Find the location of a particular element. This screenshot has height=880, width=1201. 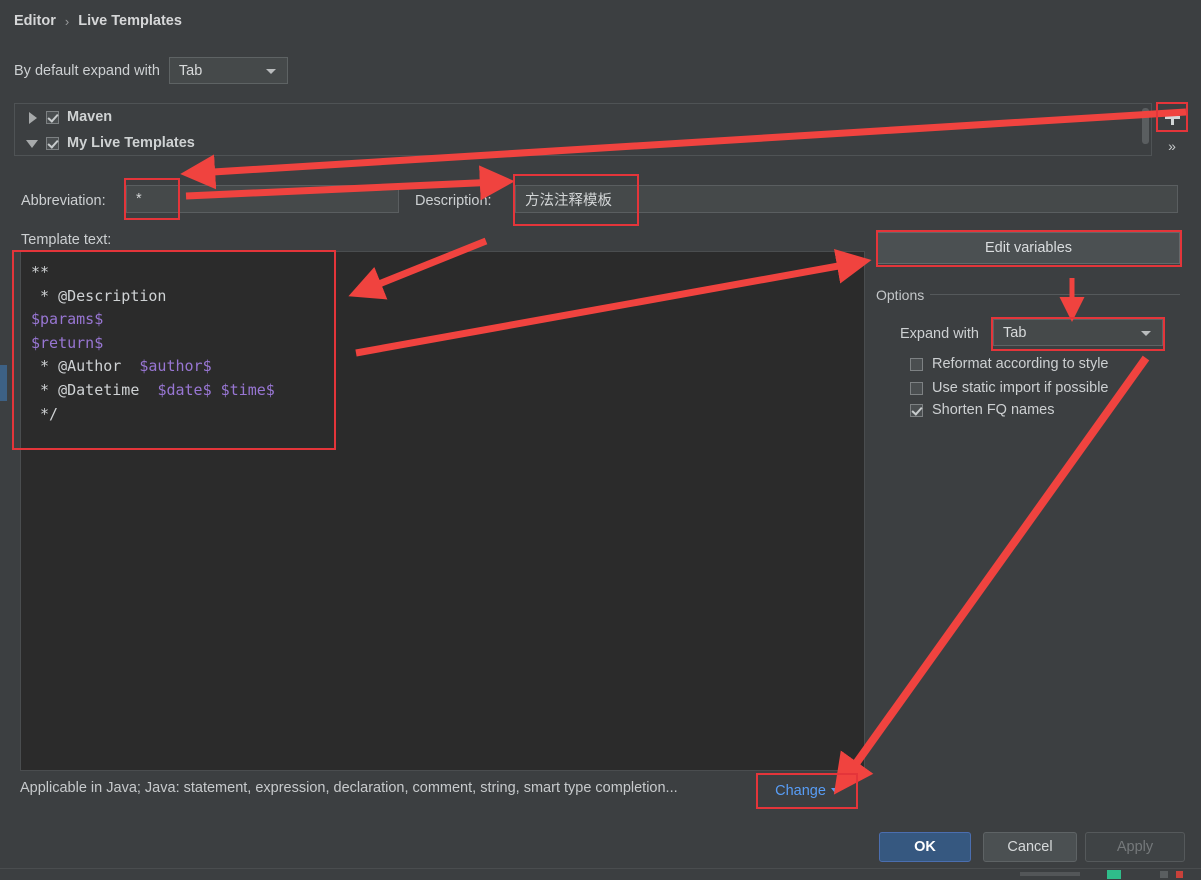

triangle-right-icon is located at coordinates (32, 117).